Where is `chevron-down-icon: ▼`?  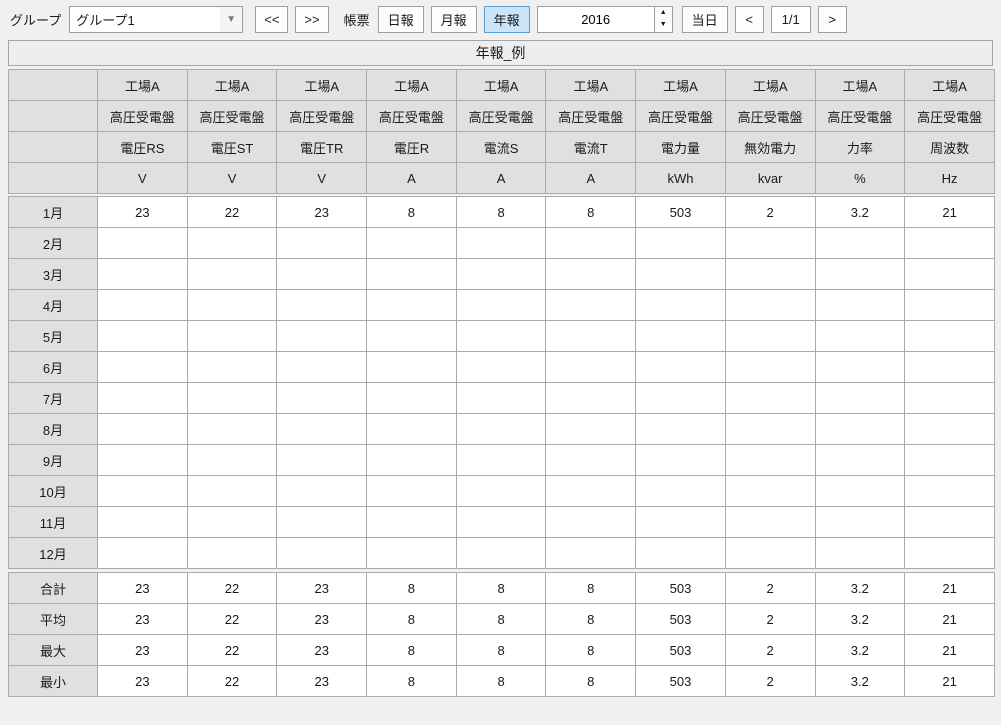
chevron-down-icon: ▼ is located at coordinates (231, 19).